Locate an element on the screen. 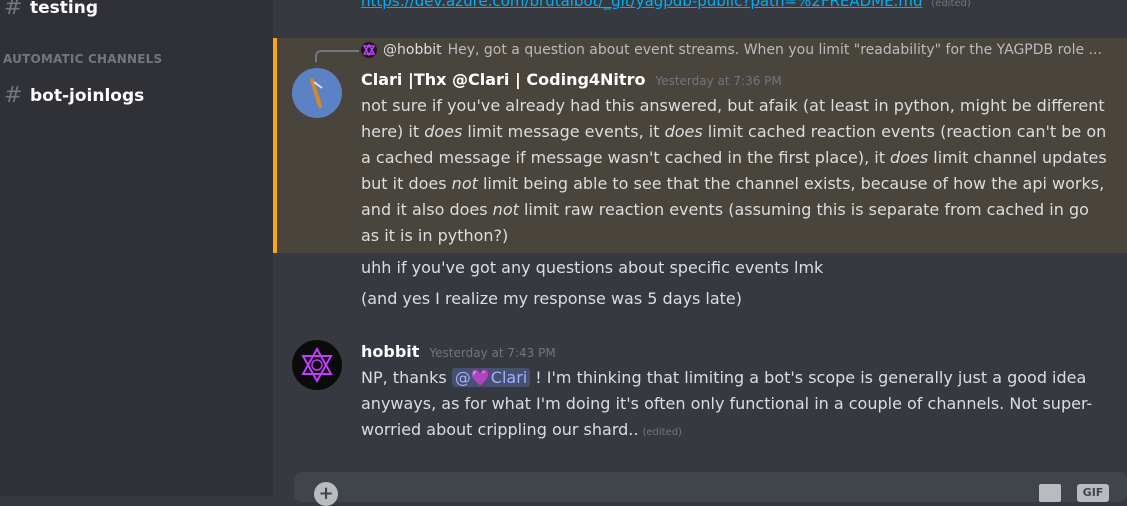 The height and width of the screenshot is (506, 1127). gif-button: GIF is located at coordinates (1093, 493).